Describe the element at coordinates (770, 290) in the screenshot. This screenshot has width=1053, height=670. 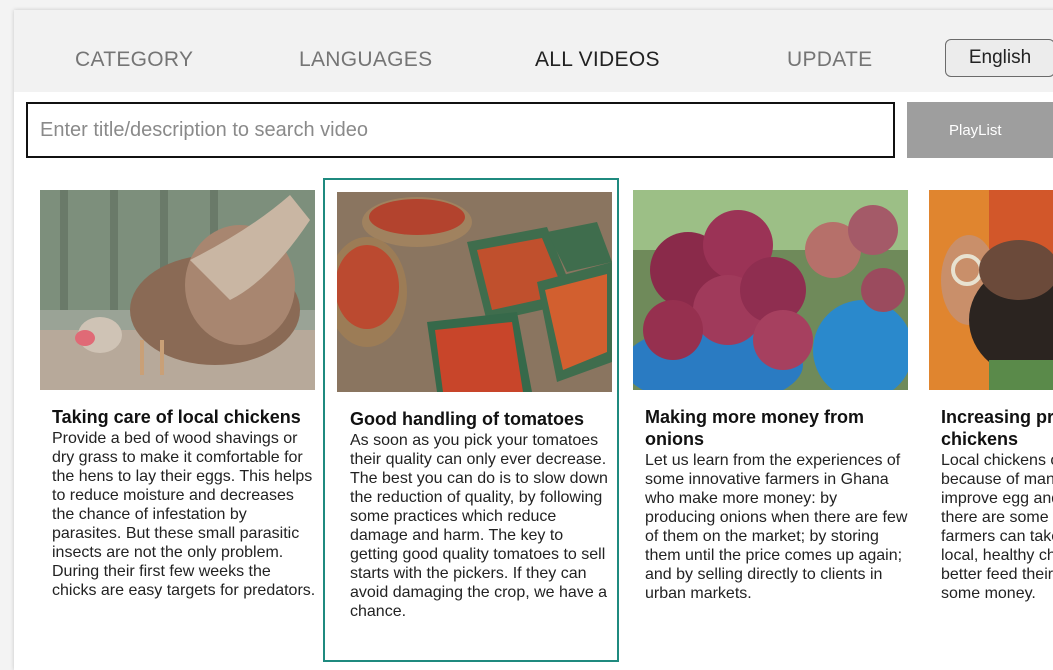
I see `onions-image` at that location.